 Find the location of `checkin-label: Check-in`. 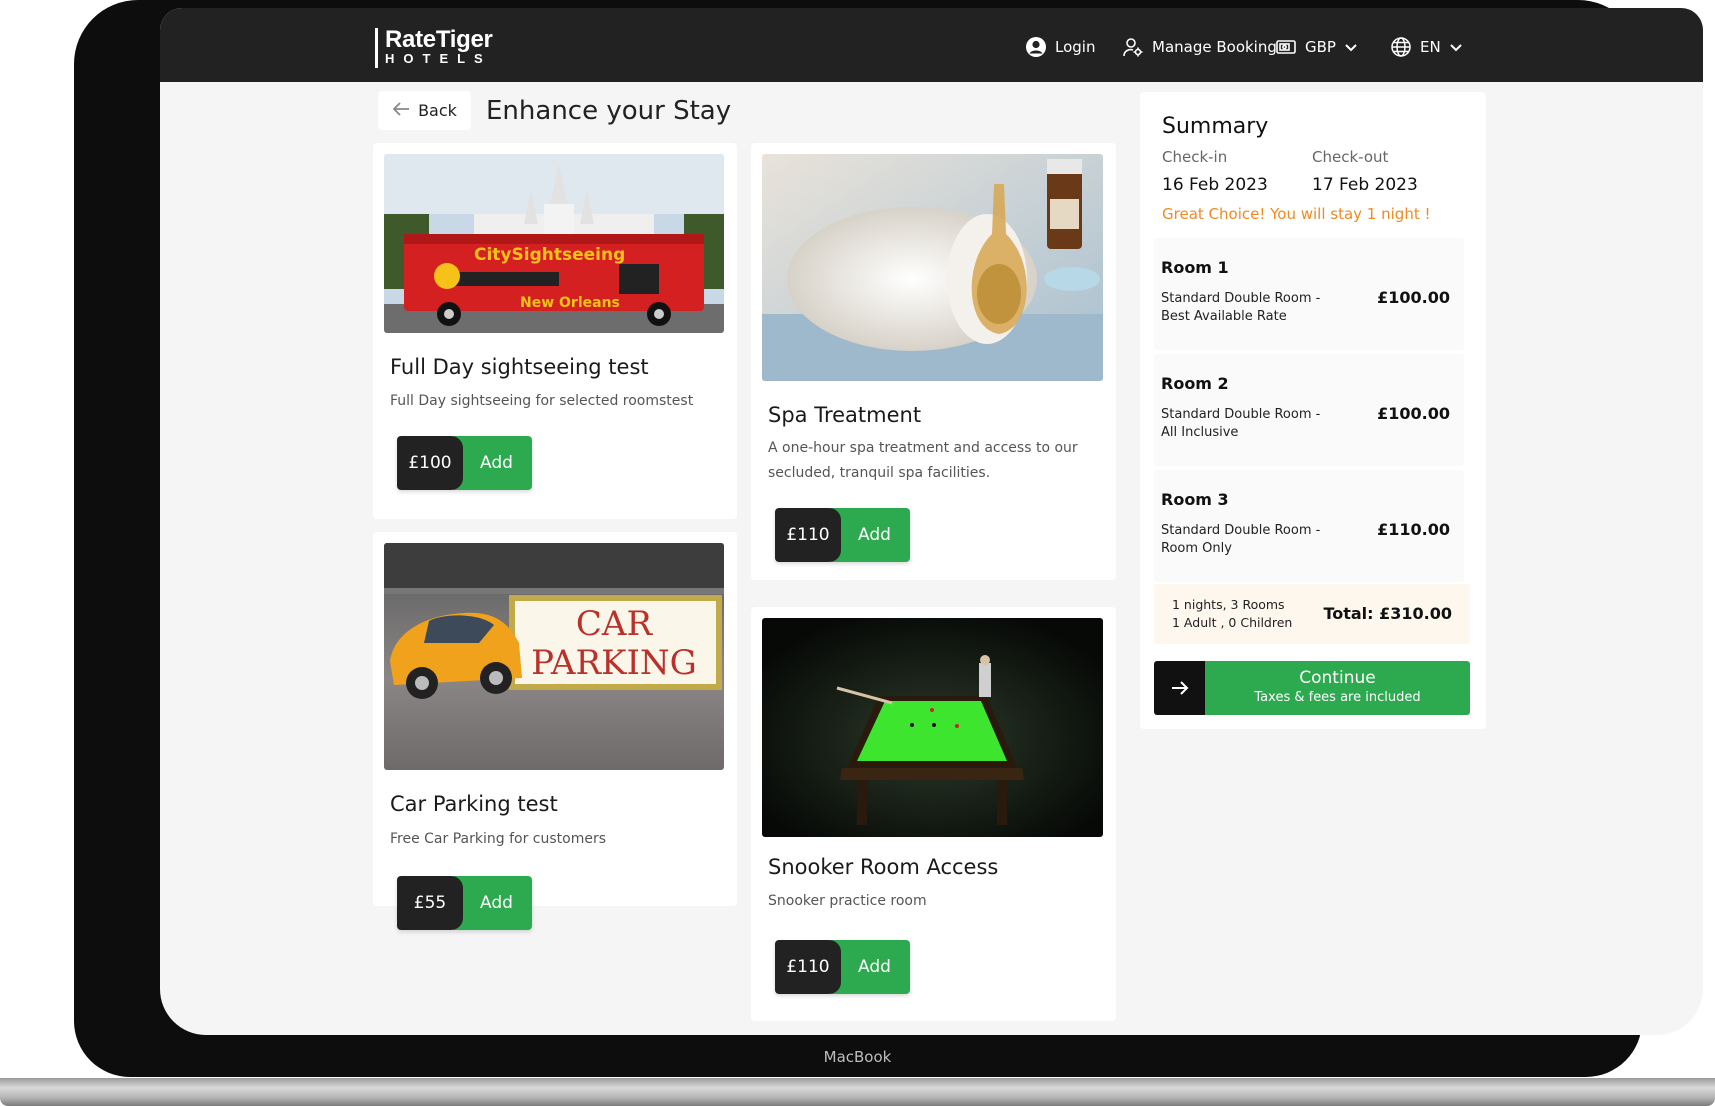

checkin-label: Check-in is located at coordinates (1195, 157).